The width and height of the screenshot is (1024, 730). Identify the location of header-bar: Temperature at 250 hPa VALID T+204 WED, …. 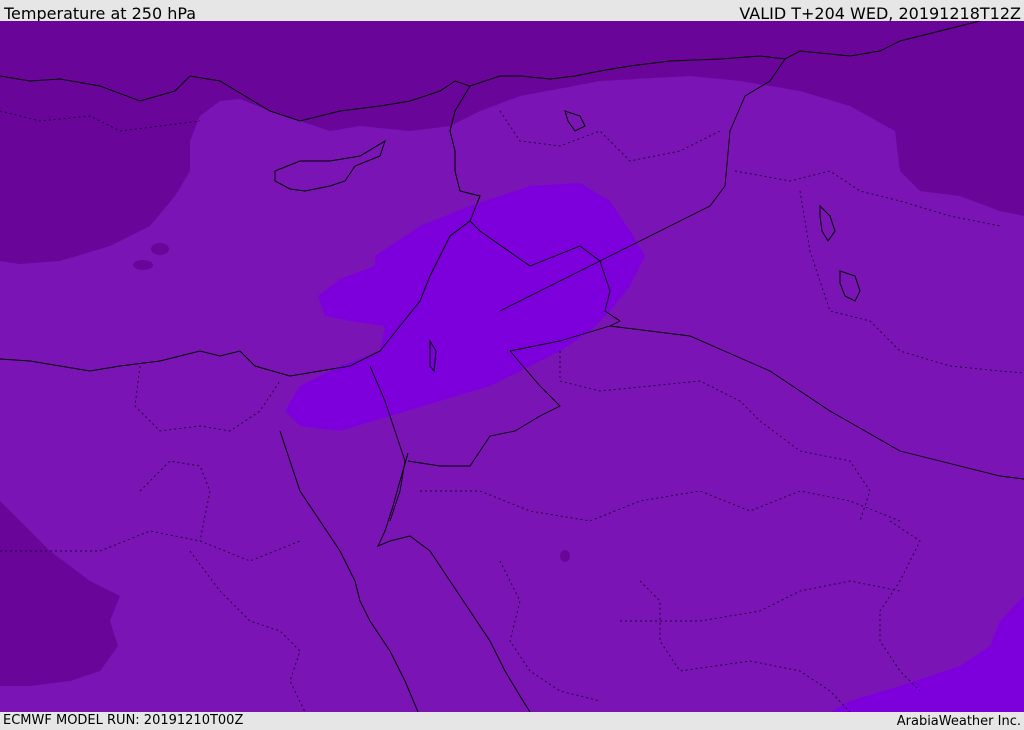
(512, 11).